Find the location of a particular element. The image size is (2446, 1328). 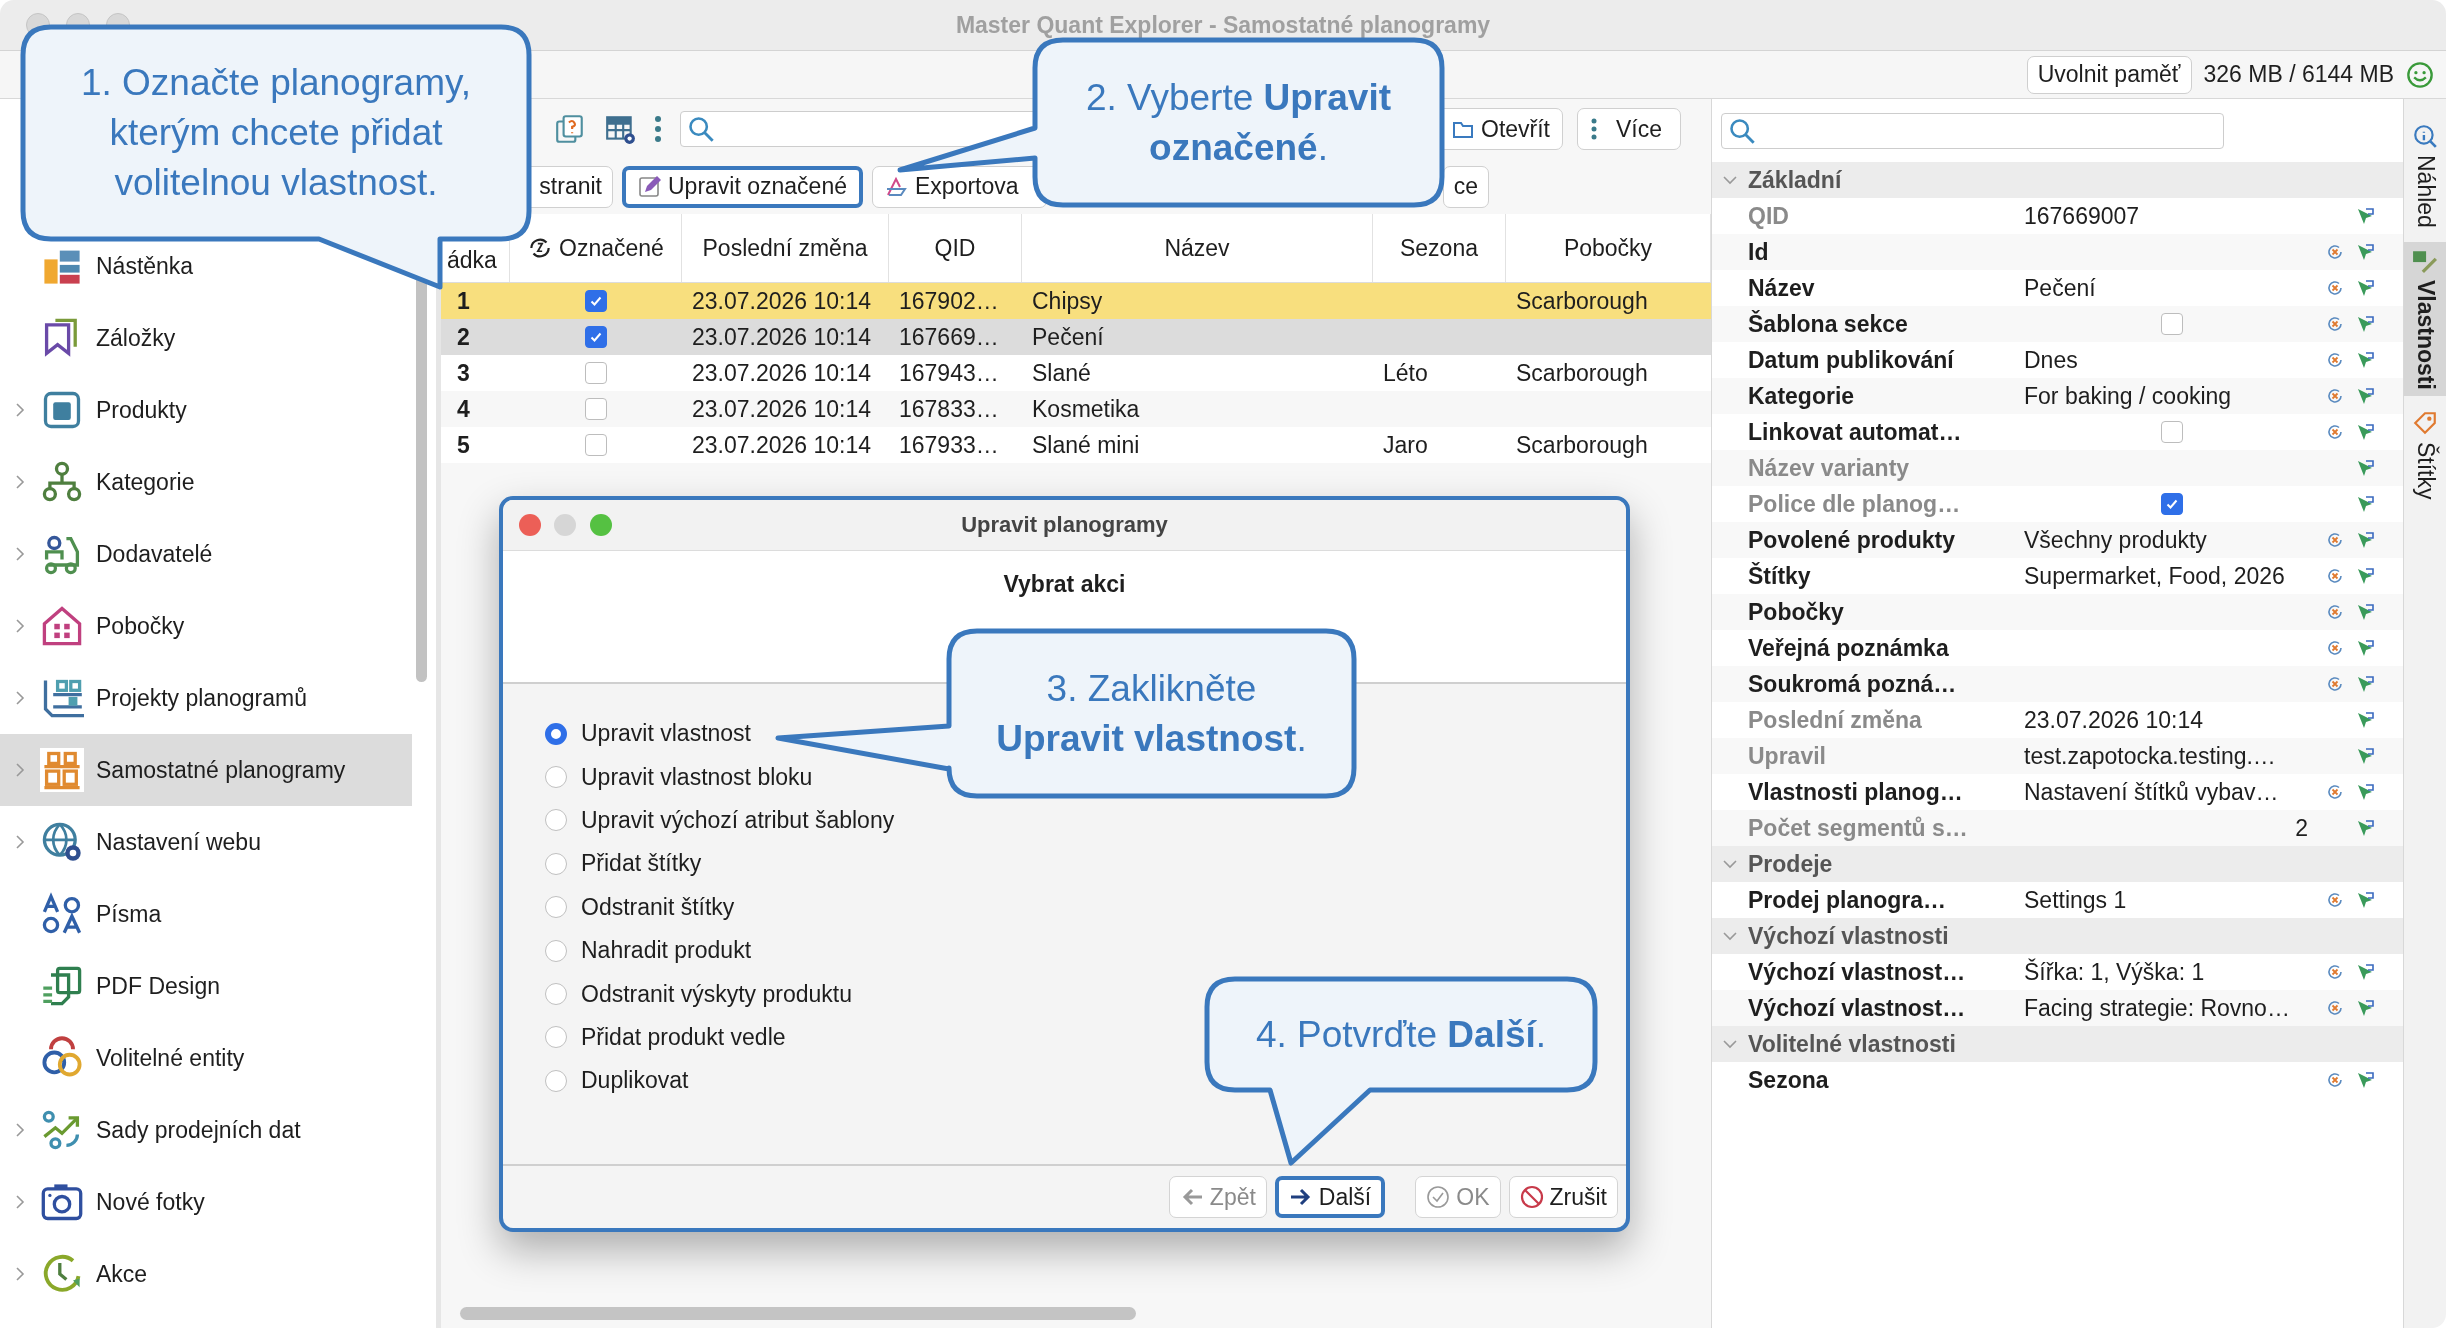

property-label: Kategorie is located at coordinates (1802, 396).